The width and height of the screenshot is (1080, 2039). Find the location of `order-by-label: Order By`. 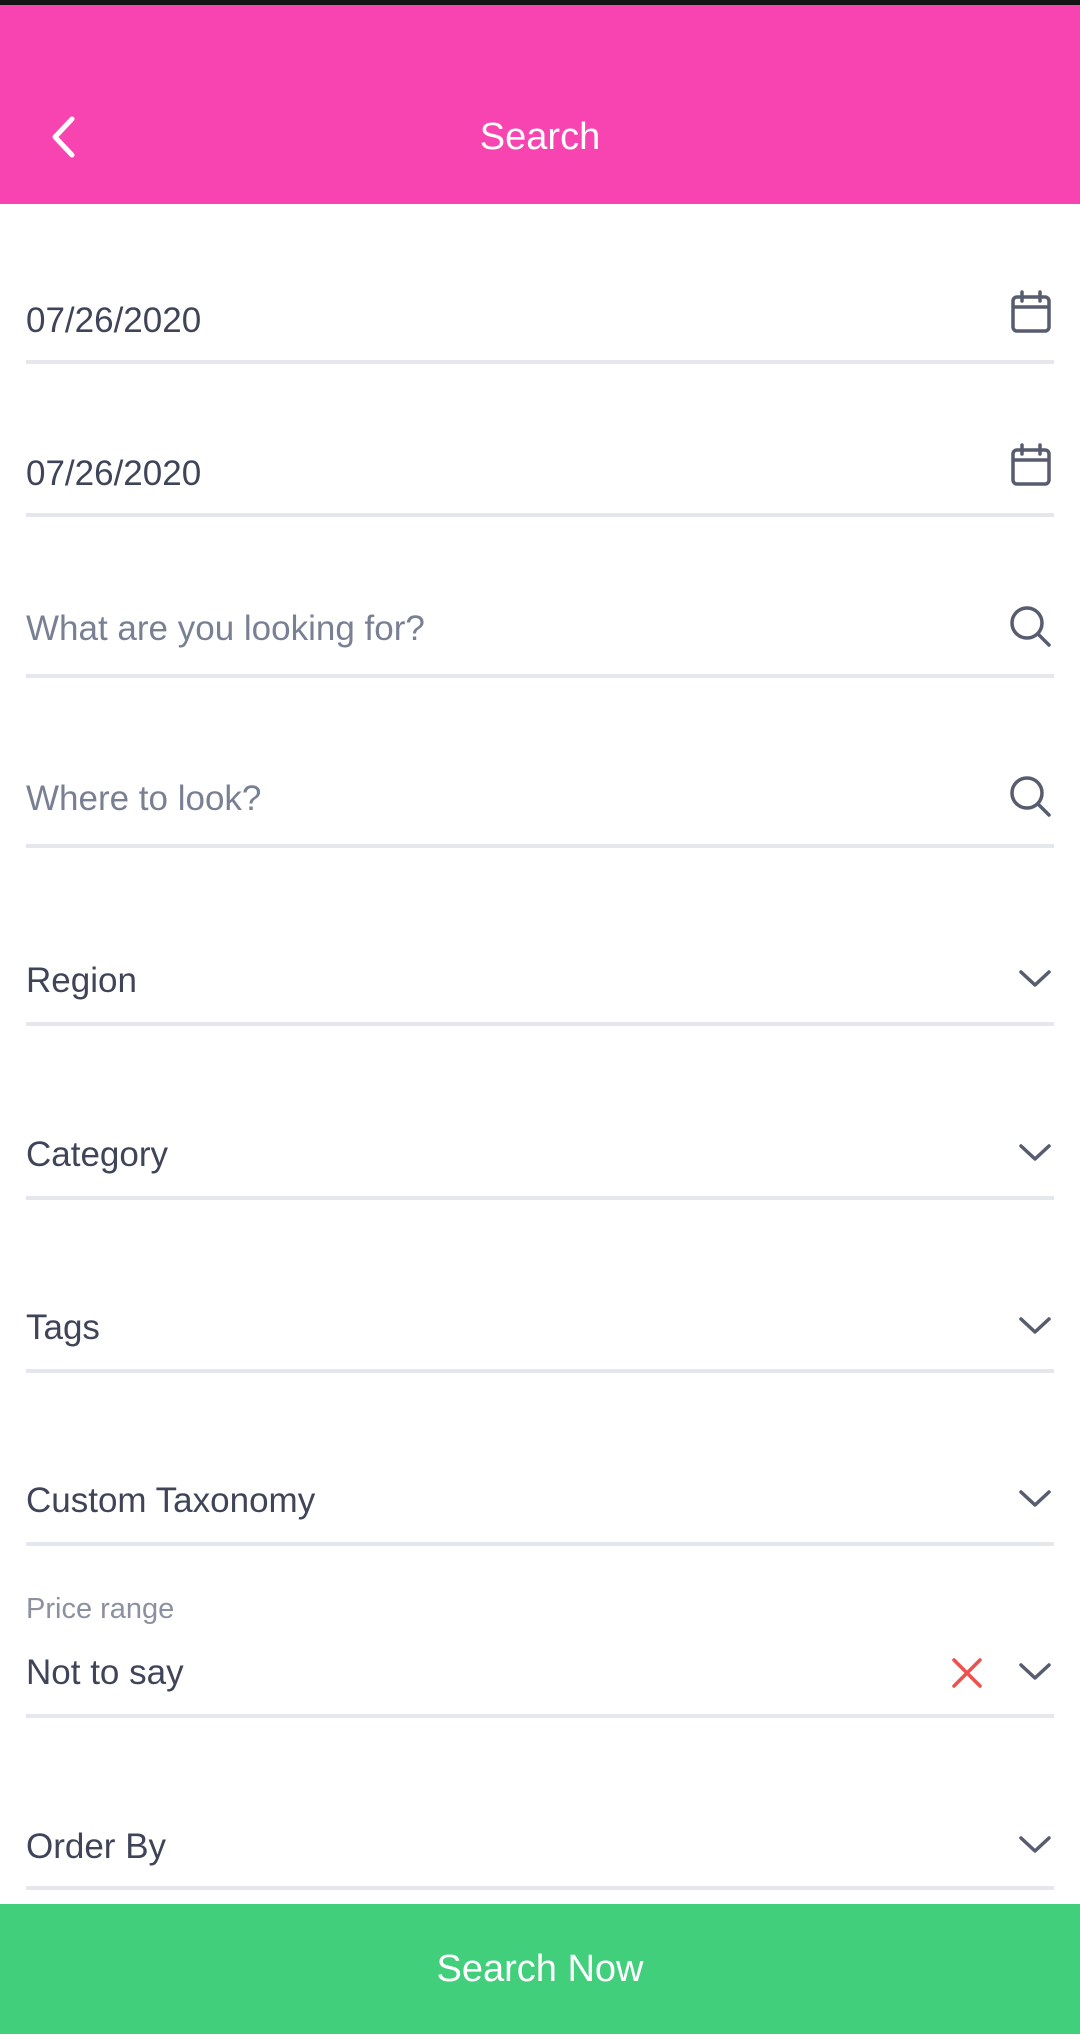

order-by-label: Order By is located at coordinates (96, 1846).